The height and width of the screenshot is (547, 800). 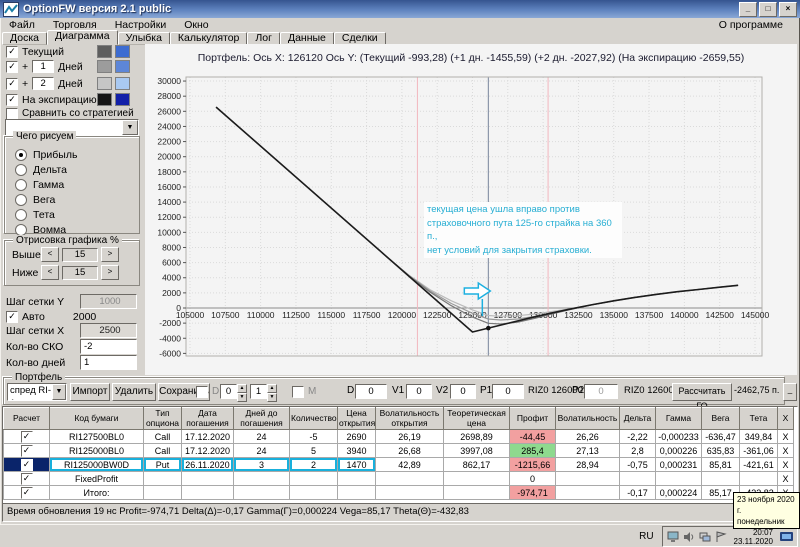 I want to click on monitor-tray-icon, so click(x=786, y=537).